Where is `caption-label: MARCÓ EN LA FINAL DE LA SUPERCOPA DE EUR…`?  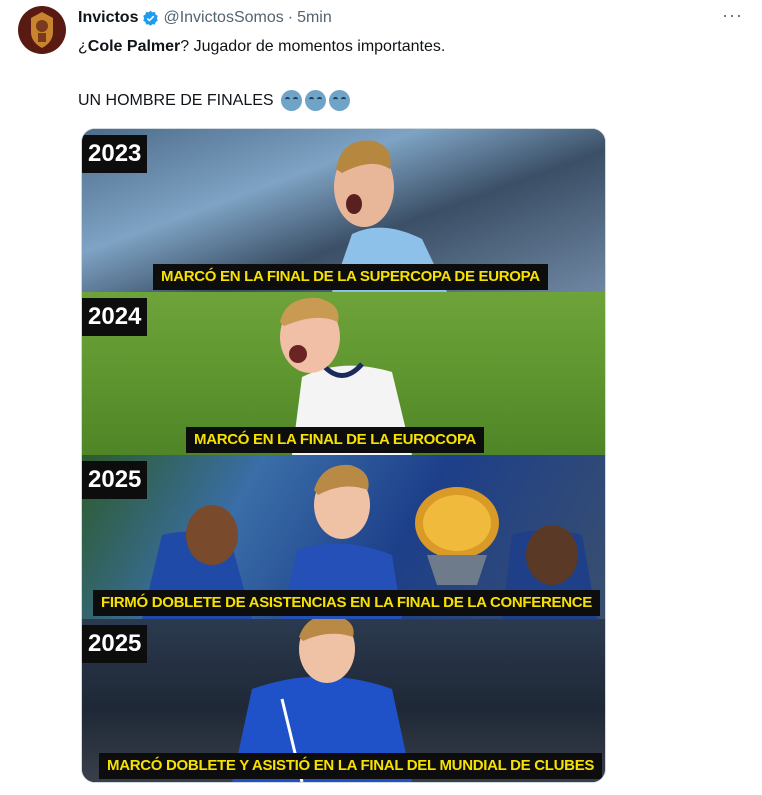
caption-label: MARCÓ EN LA FINAL DE LA SUPERCOPA DE EUR… is located at coordinates (350, 277).